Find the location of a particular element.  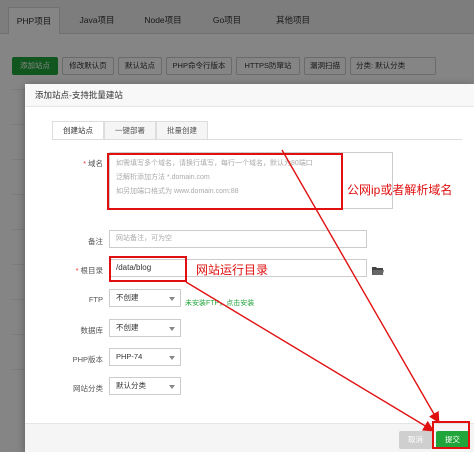

domain-label: * 域名 is located at coordinates (93, 163).